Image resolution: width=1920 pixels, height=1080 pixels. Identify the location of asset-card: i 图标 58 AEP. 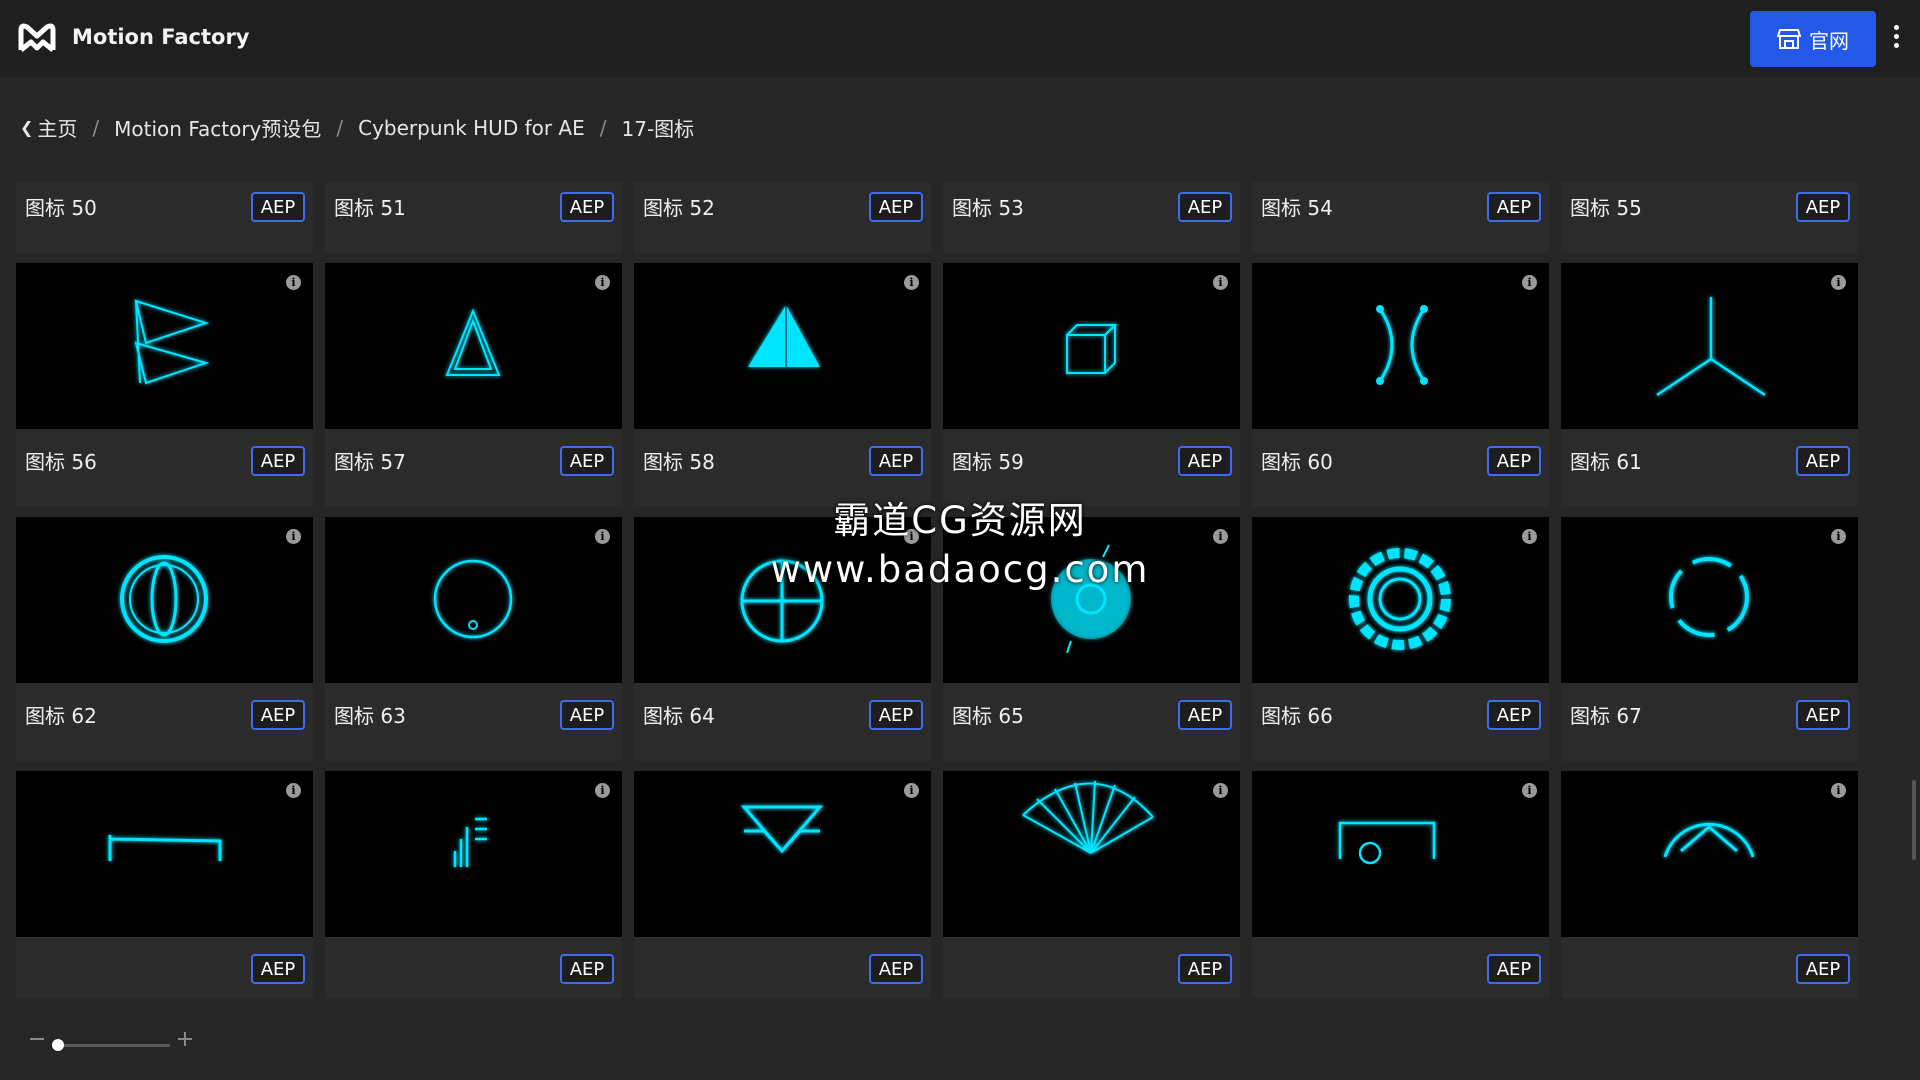
(782, 385).